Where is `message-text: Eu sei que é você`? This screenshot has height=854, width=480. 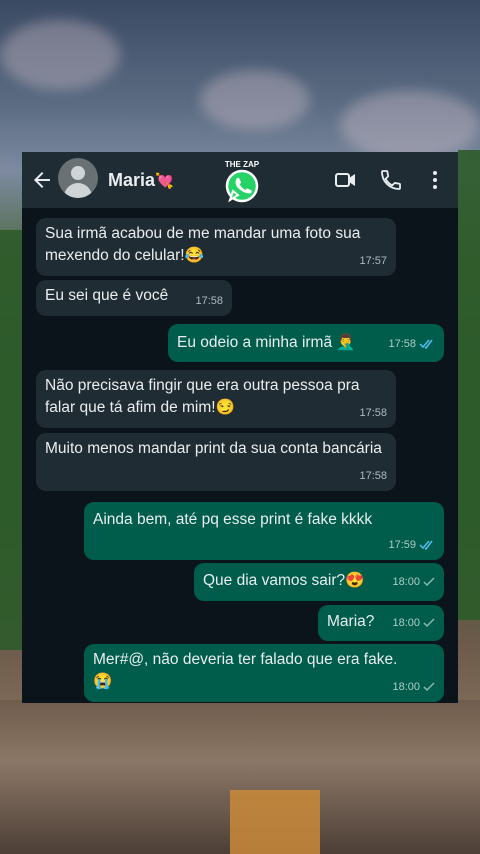
message-text: Eu sei que é você is located at coordinates (107, 295).